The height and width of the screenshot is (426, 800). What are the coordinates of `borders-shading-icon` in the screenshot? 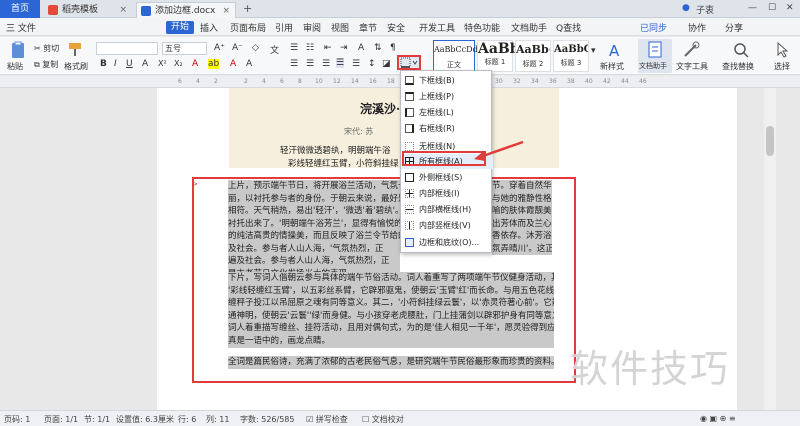 It's located at (409, 242).